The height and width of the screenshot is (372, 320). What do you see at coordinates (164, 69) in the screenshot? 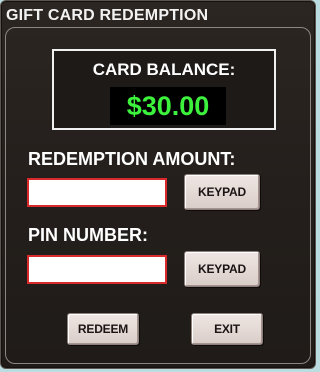
I see `card-balance-label: CARD BALANCE:` at bounding box center [164, 69].